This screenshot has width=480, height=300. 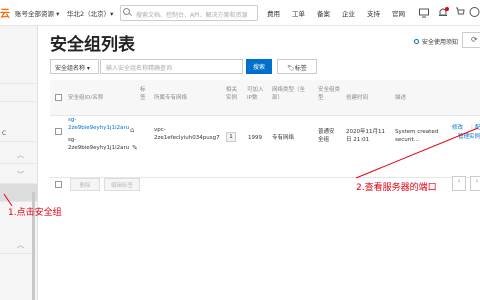 What do you see at coordinates (324, 140) in the screenshot?
I see `group-type-value-cont: 全组` at bounding box center [324, 140].